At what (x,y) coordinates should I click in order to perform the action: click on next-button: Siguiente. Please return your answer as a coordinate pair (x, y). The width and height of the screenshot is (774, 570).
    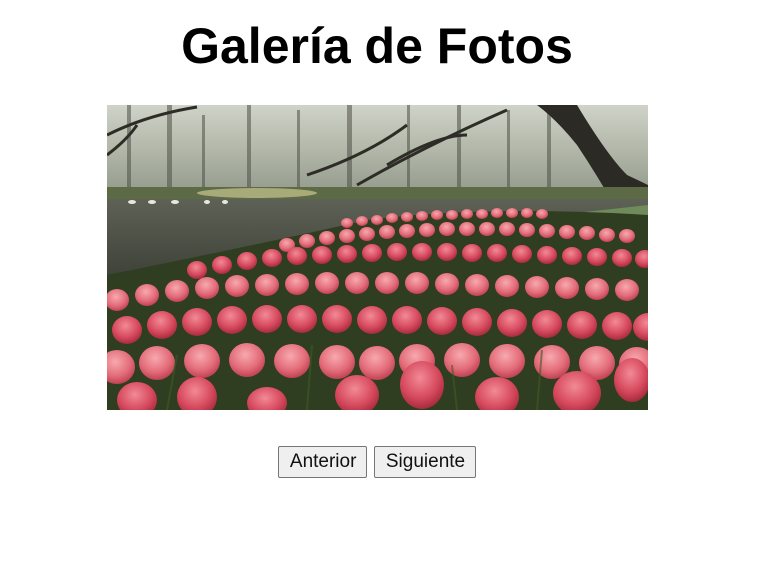
    Looking at the image, I should click on (425, 462).